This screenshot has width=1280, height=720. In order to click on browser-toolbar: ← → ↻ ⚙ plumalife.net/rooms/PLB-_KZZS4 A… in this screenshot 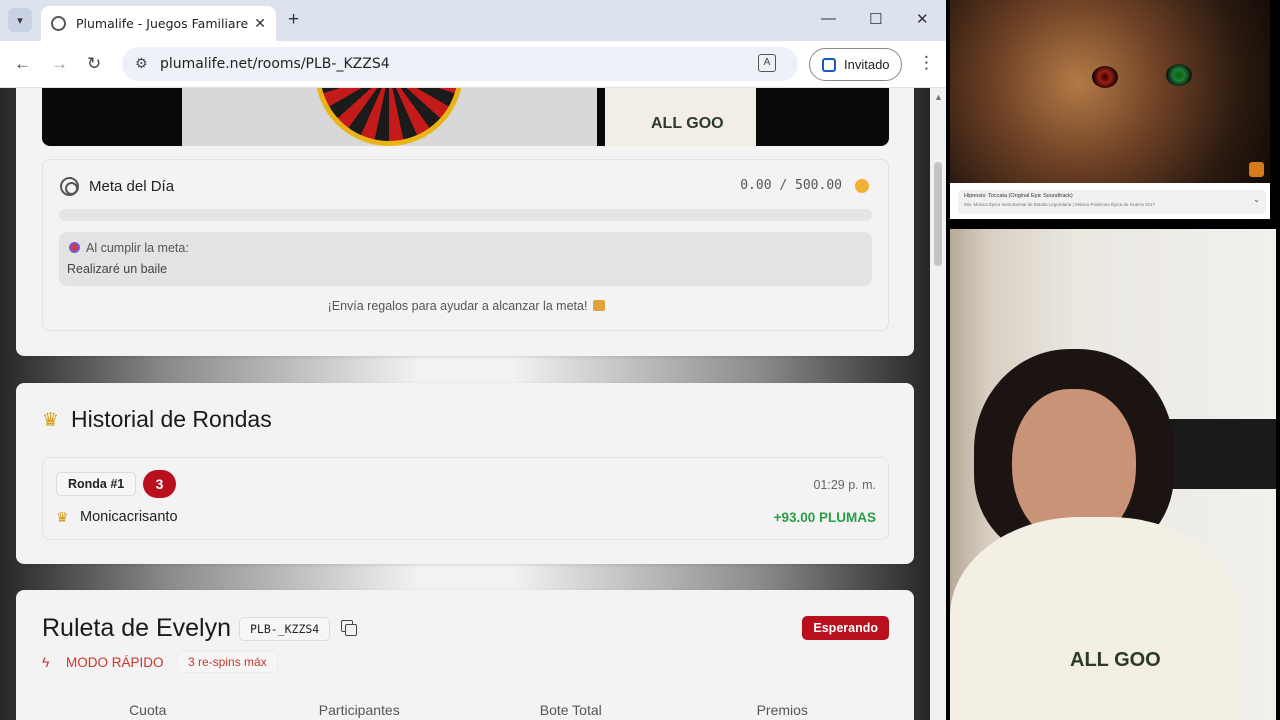, I will do `click(473, 64)`.